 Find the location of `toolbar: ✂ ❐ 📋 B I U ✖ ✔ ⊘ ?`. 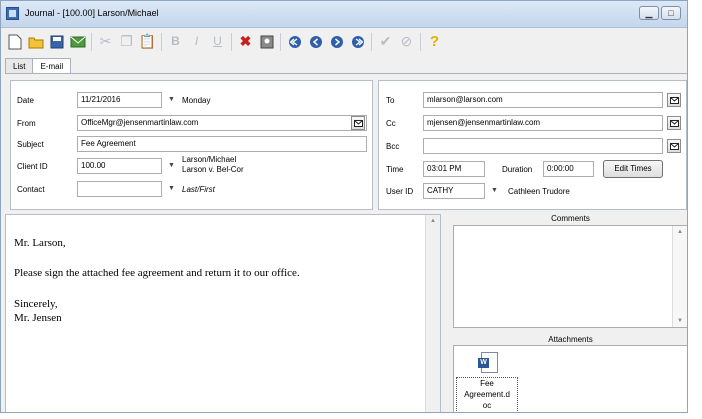

toolbar: ✂ ❐ 📋 B I U ✖ ✔ ⊘ ? is located at coordinates (344, 41).